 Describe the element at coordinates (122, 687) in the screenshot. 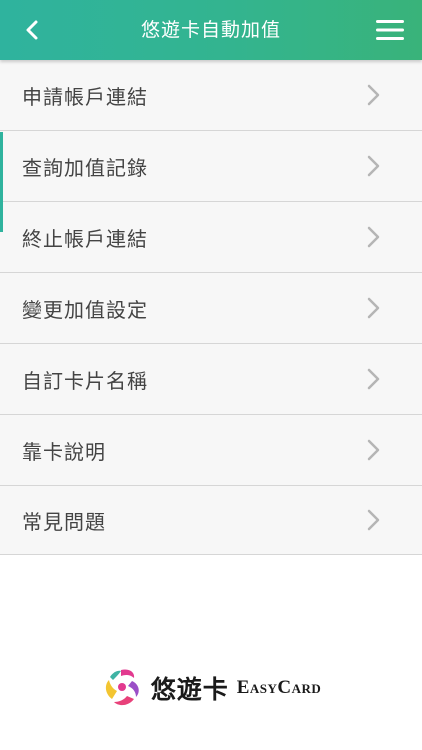

I see `easycard-logo-icon` at that location.